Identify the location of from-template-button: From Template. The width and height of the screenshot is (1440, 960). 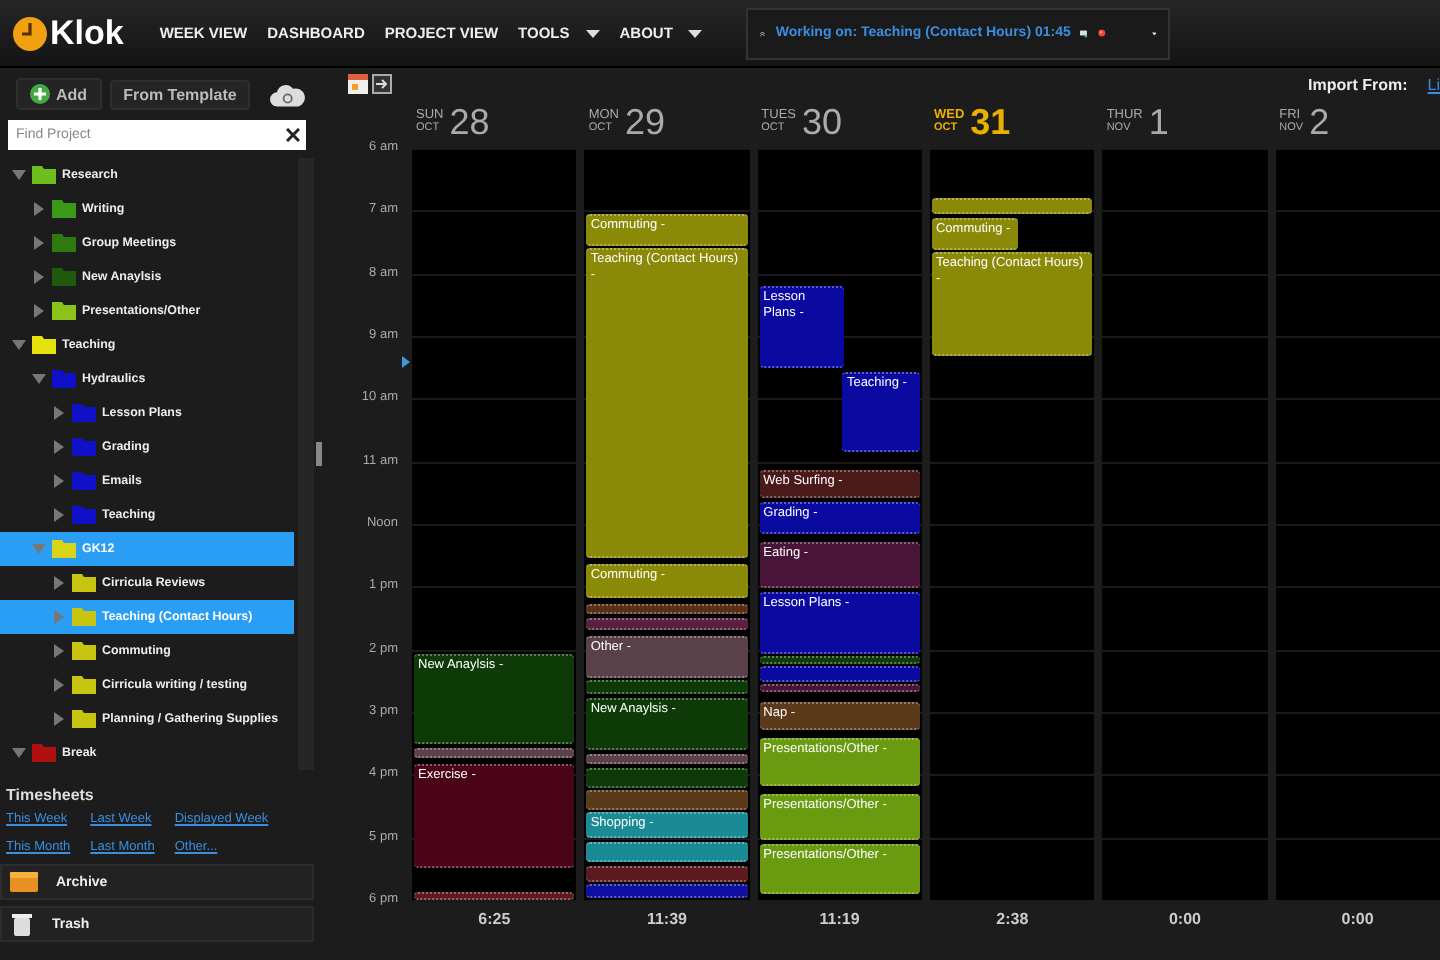
(180, 94).